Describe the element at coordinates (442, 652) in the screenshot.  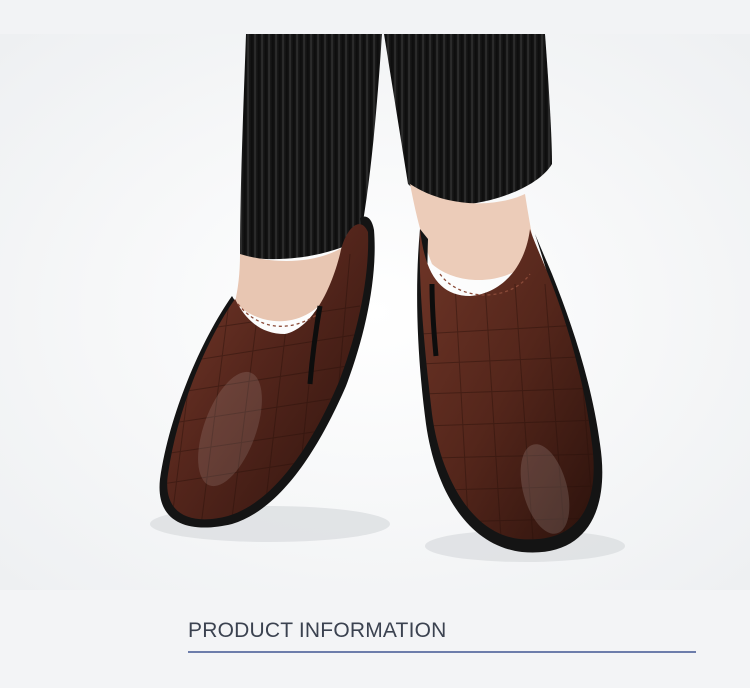
I see `title-underline` at that location.